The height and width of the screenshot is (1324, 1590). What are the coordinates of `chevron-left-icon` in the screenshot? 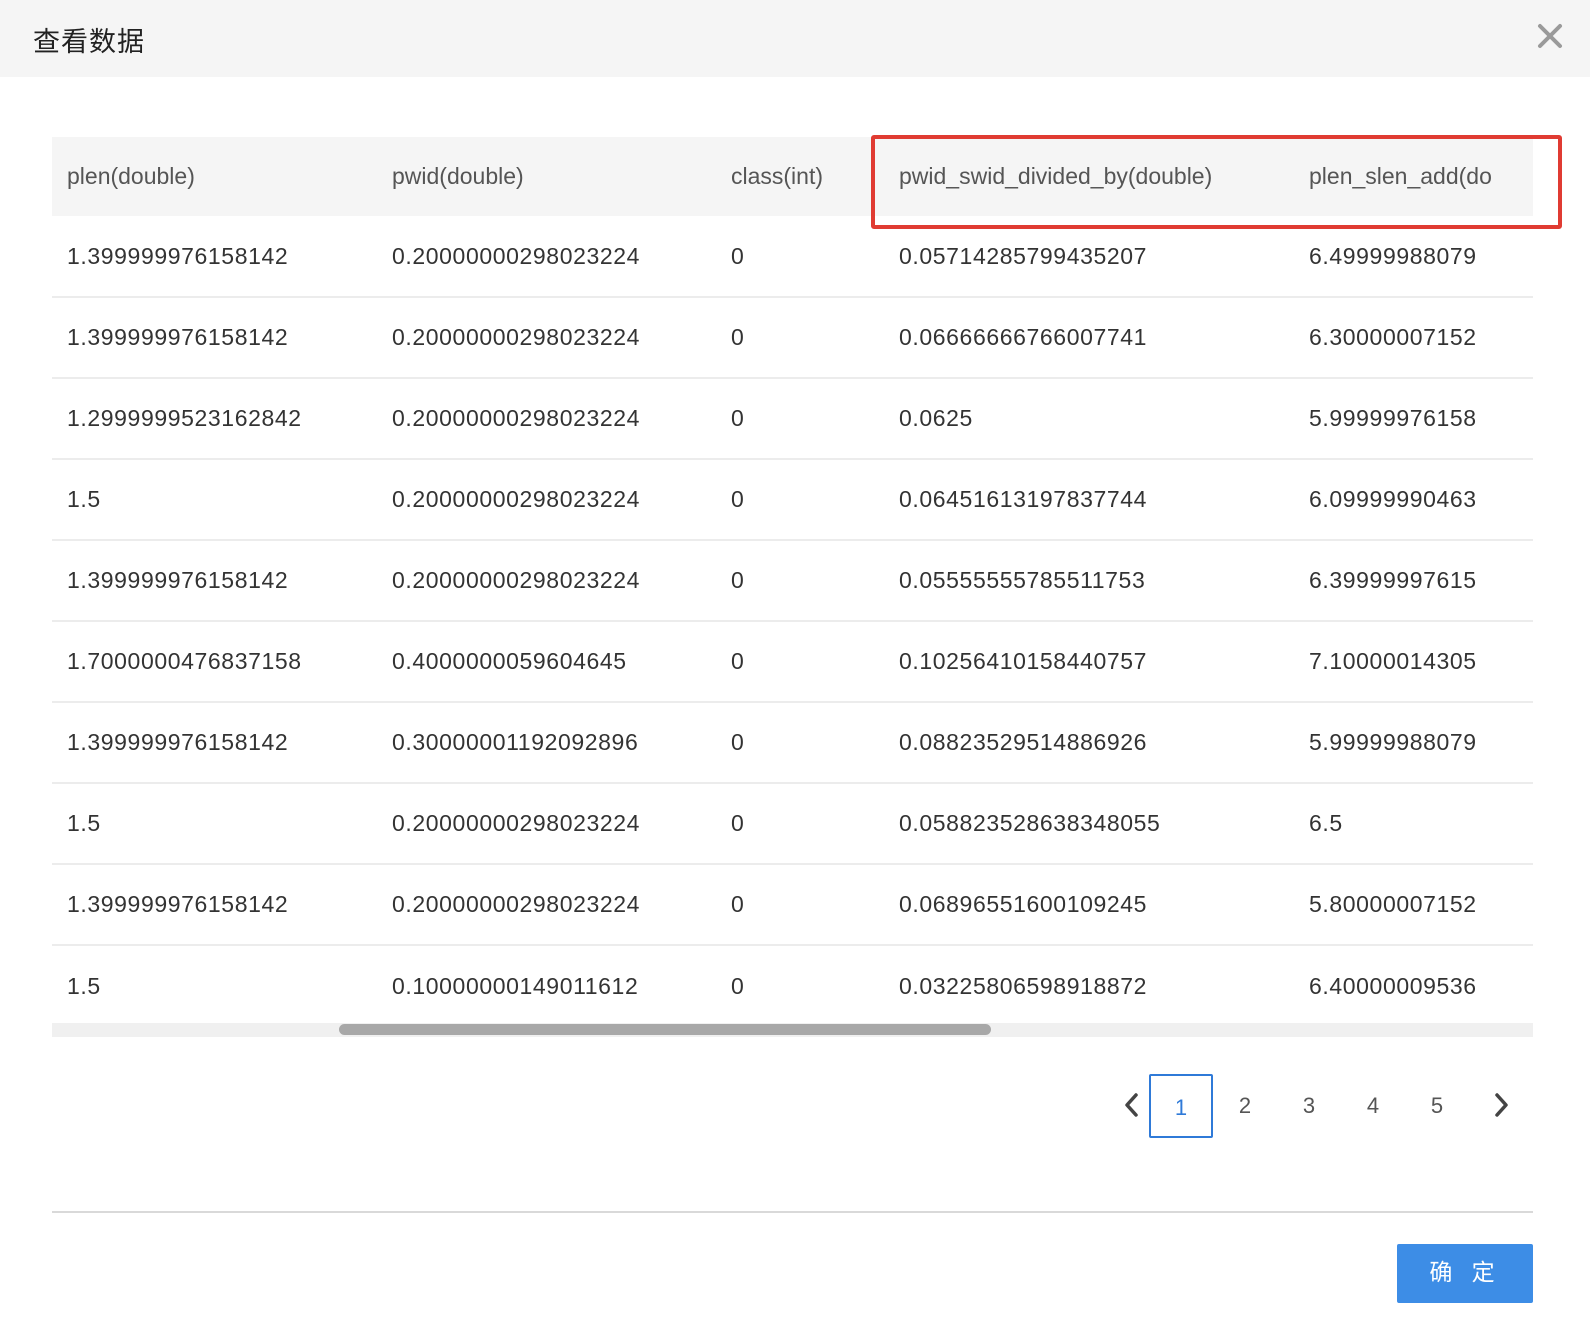 It's located at (1131, 1105).